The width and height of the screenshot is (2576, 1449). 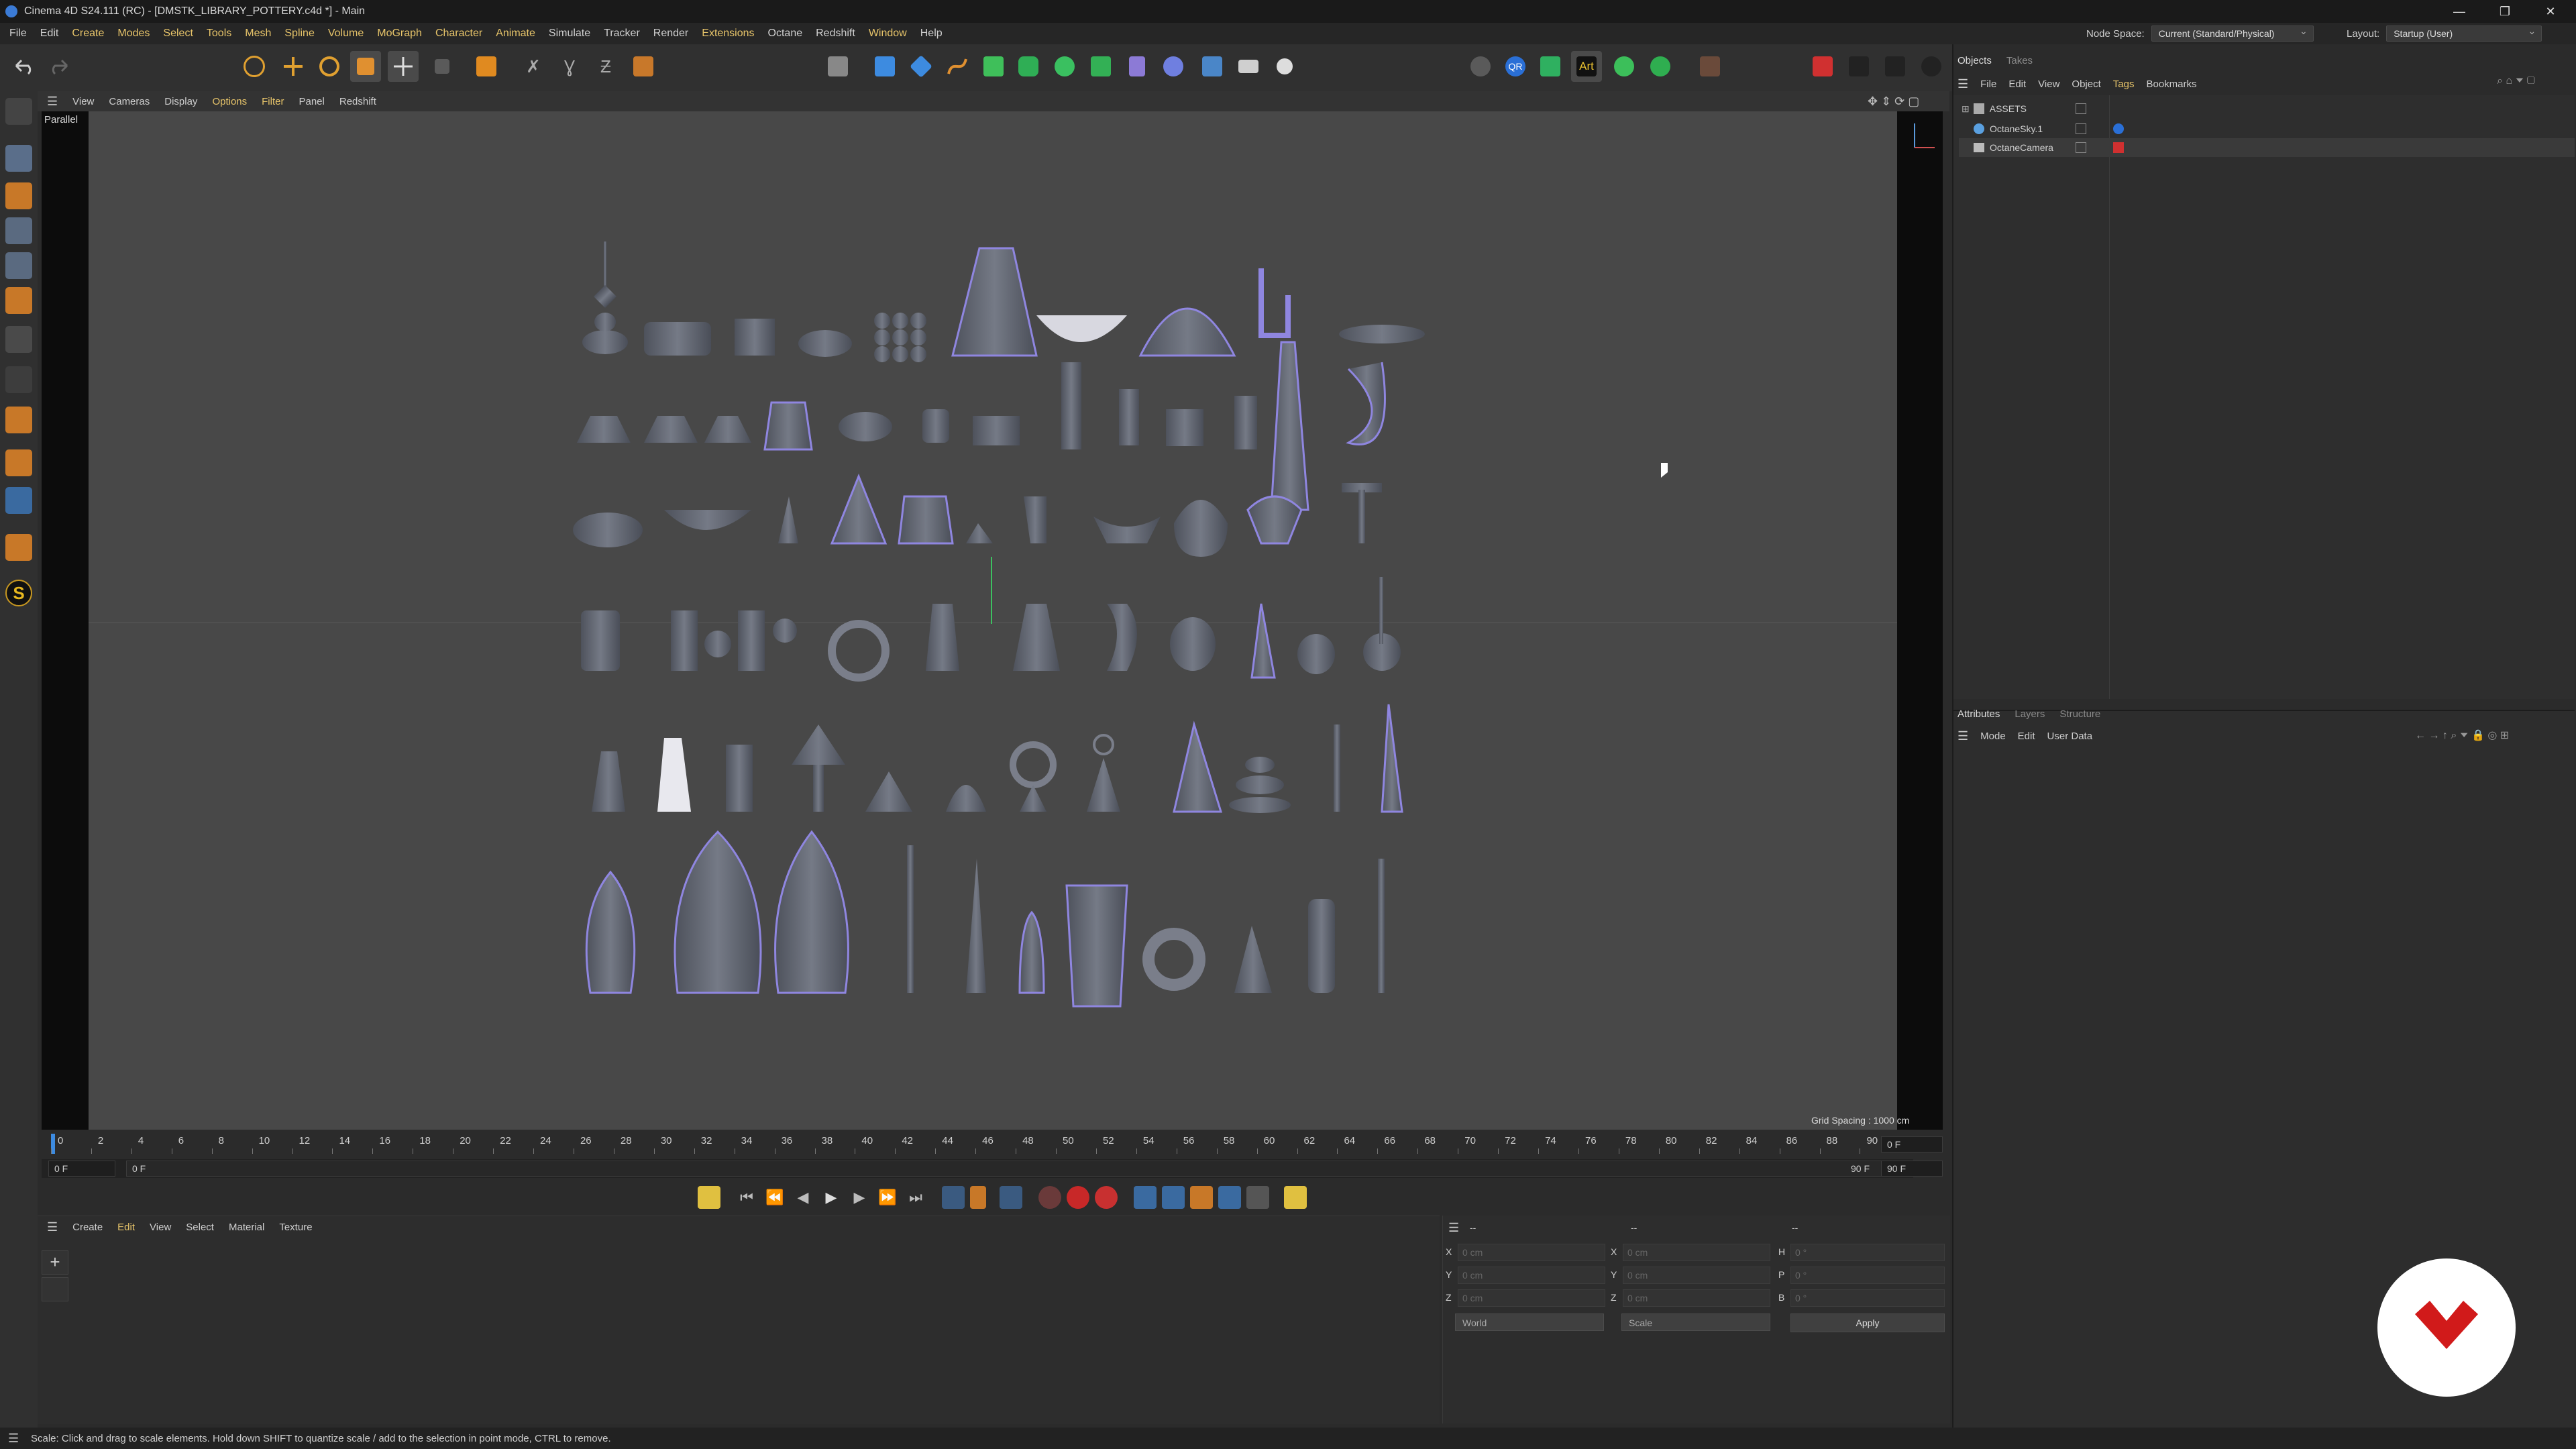 What do you see at coordinates (88, 34) in the screenshot?
I see `menu-create: Create` at bounding box center [88, 34].